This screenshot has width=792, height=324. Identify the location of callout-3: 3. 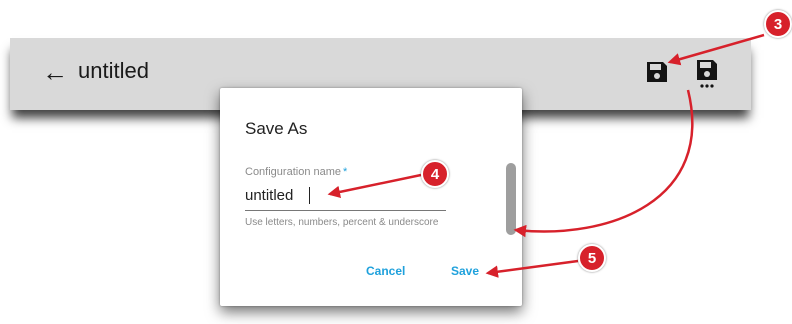
(778, 24).